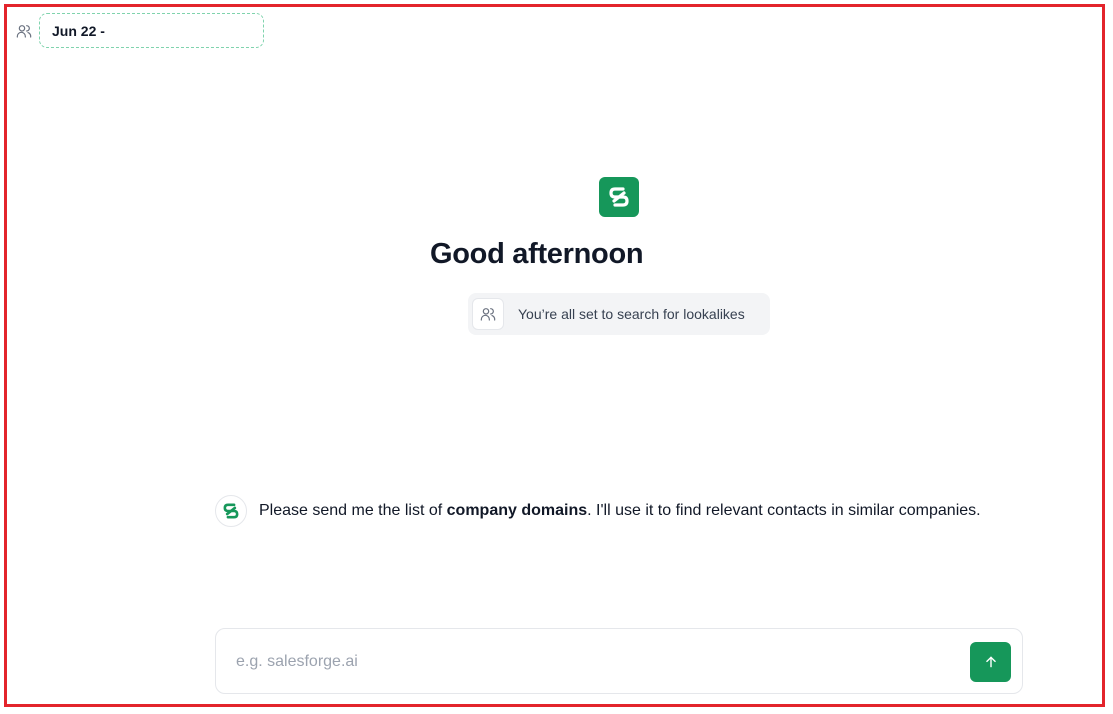  Describe the element at coordinates (586, 662) in the screenshot. I see `domain-input` at that location.